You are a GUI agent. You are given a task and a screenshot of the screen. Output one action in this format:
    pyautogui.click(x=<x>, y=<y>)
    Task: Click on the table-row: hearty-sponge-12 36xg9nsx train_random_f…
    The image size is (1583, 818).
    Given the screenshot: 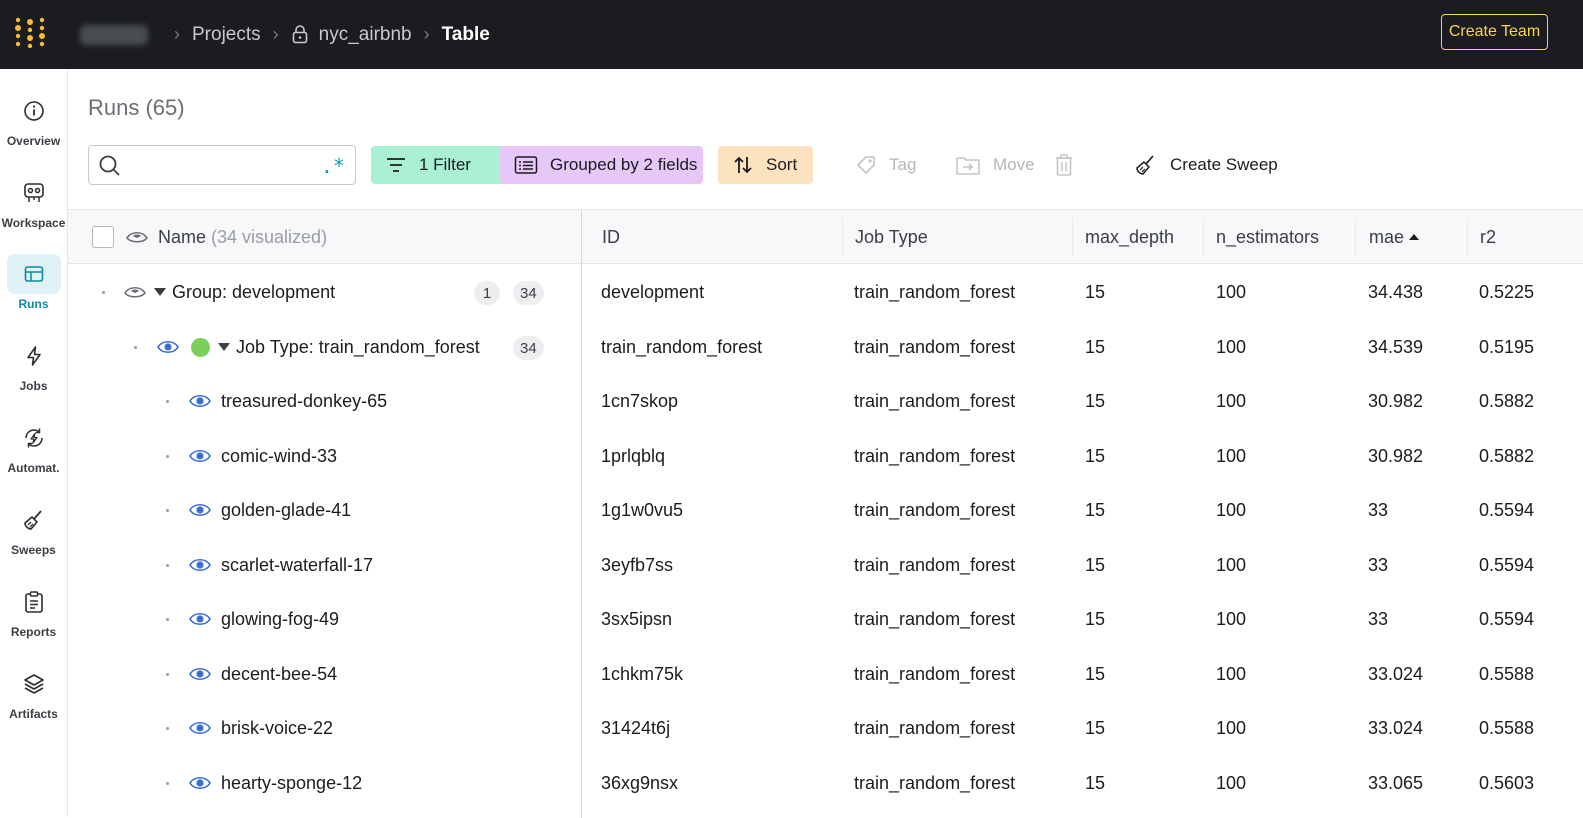 What is the action you would take?
    pyautogui.click(x=825, y=783)
    